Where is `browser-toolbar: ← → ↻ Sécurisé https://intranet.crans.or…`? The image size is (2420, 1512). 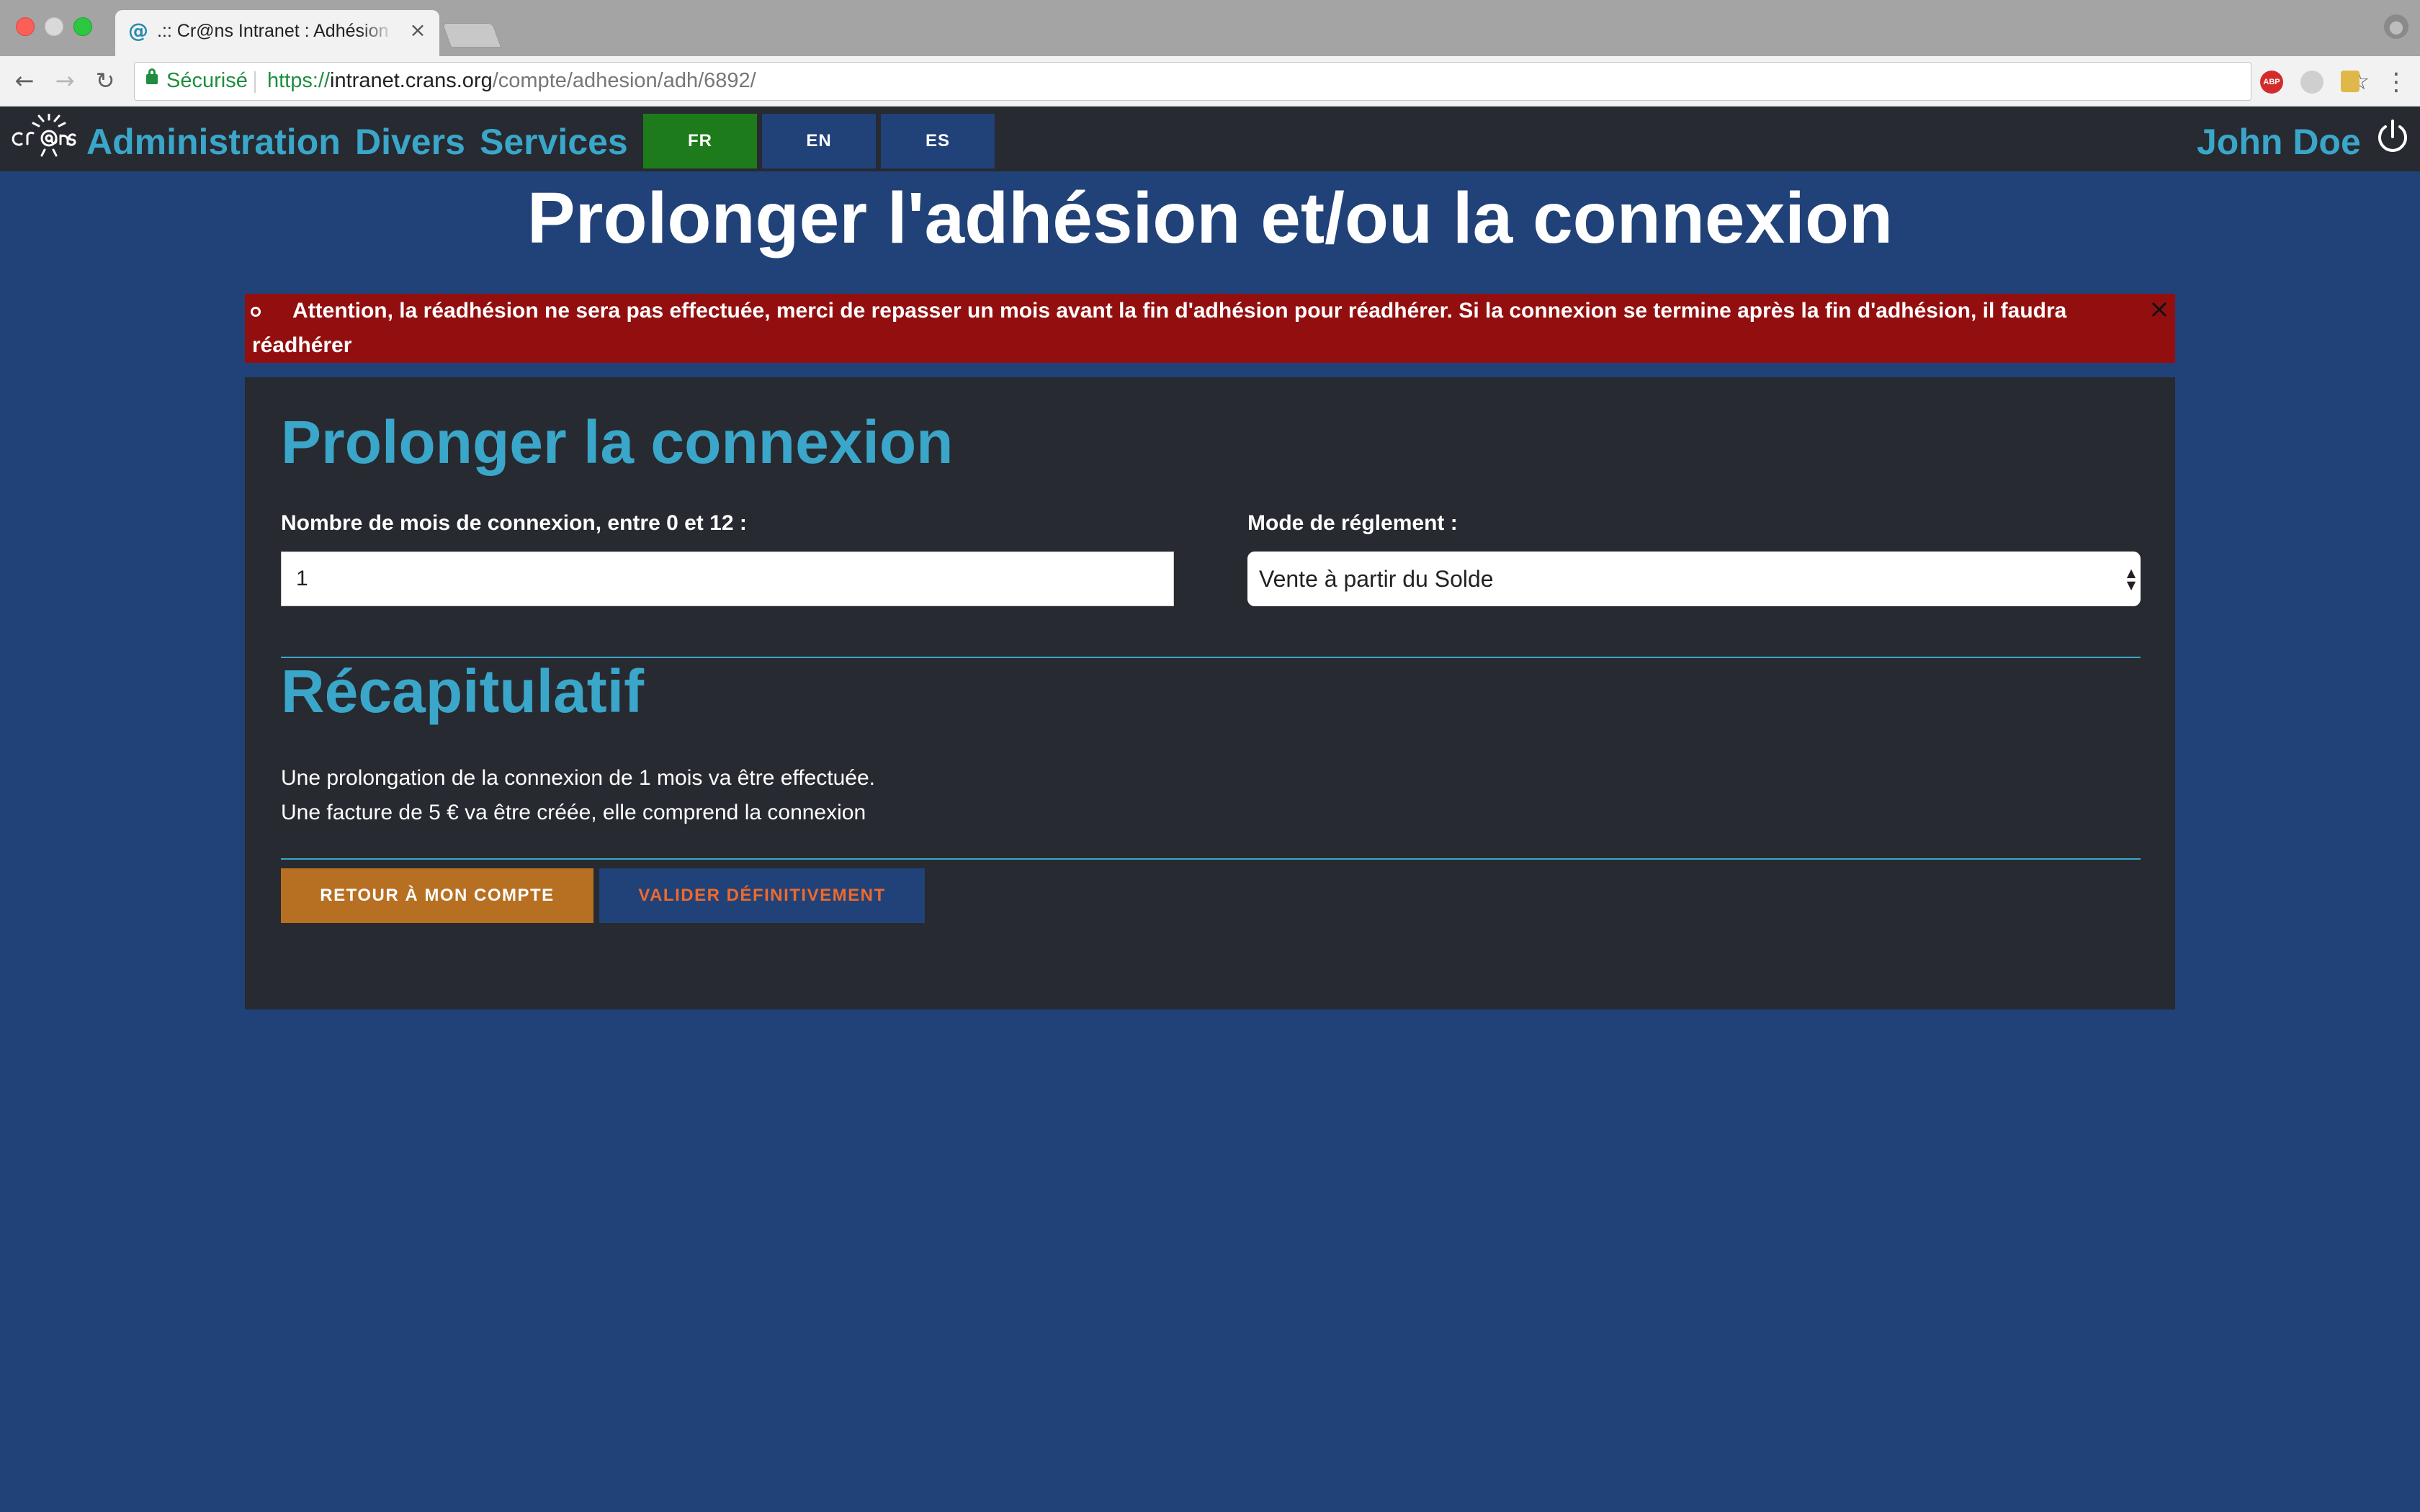 browser-toolbar: ← → ↻ Sécurisé https://intranet.crans.or… is located at coordinates (1210, 81).